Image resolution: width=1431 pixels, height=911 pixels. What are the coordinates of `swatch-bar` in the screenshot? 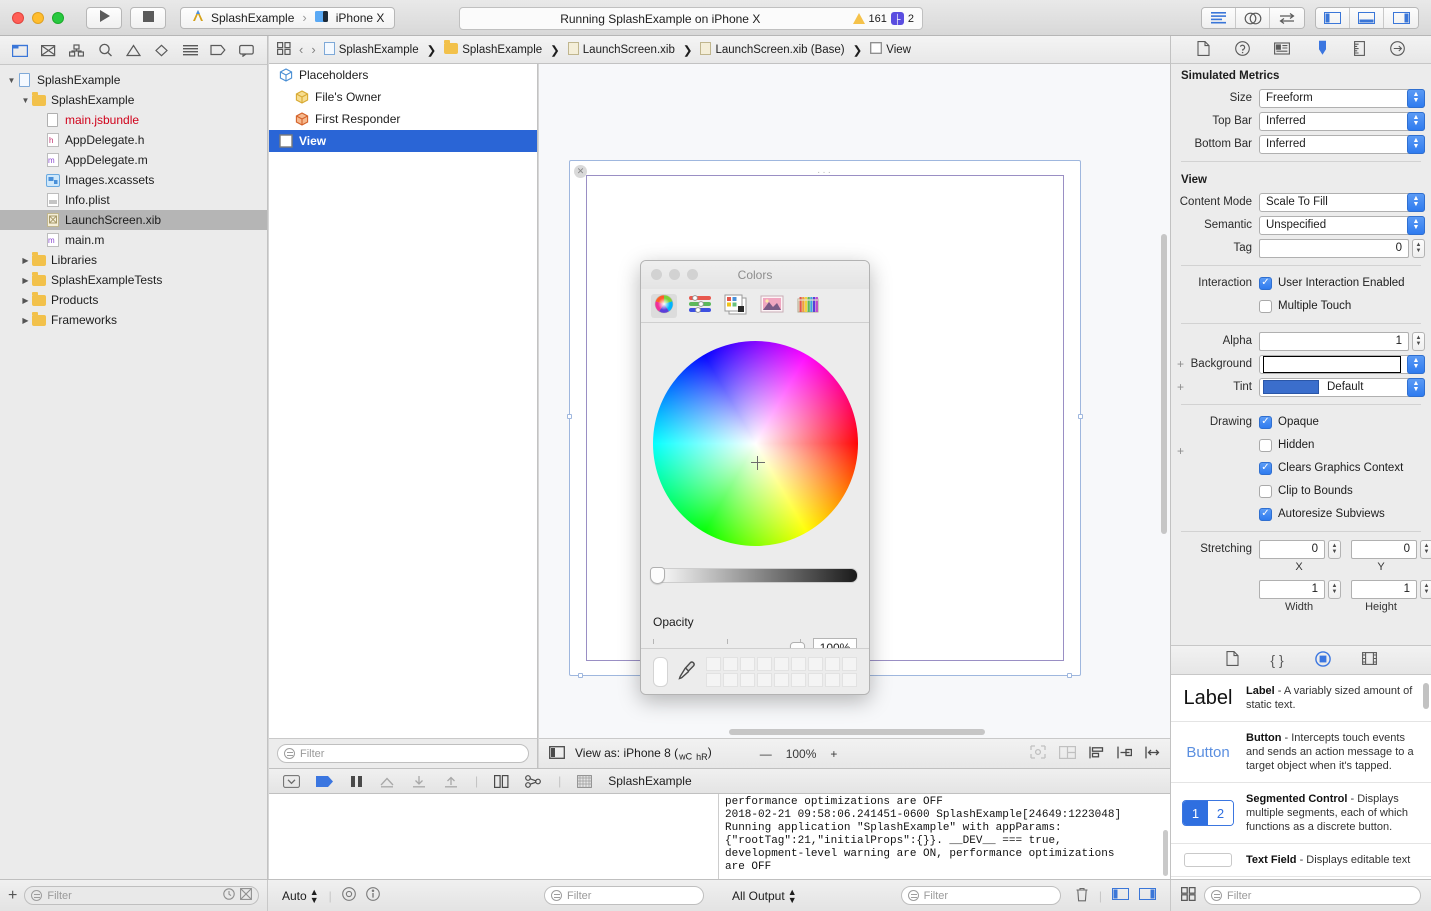 It's located at (755, 671).